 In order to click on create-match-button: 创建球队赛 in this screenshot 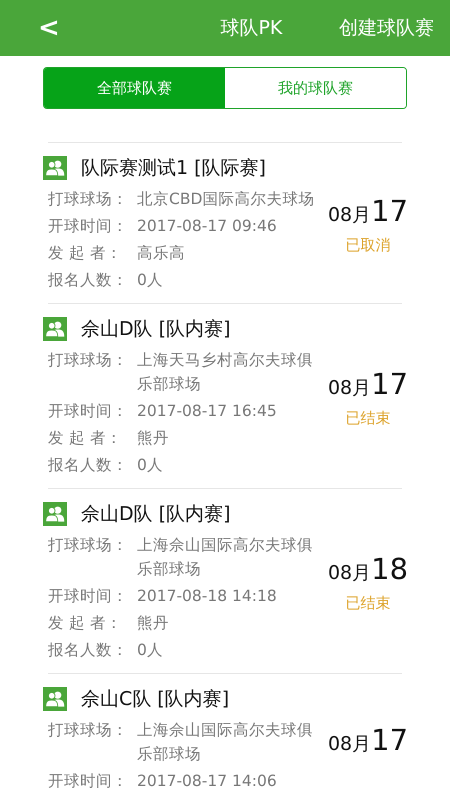, I will do `click(386, 28)`.